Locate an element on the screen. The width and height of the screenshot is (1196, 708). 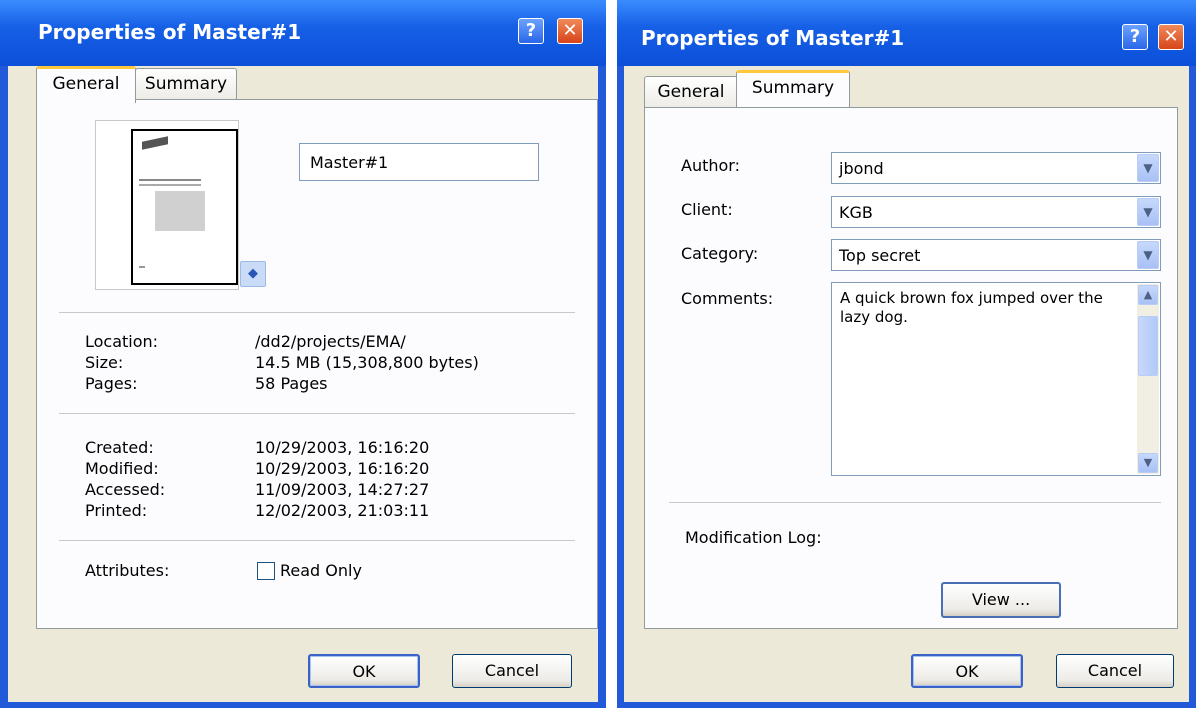
created-label: Created: is located at coordinates (119, 447).